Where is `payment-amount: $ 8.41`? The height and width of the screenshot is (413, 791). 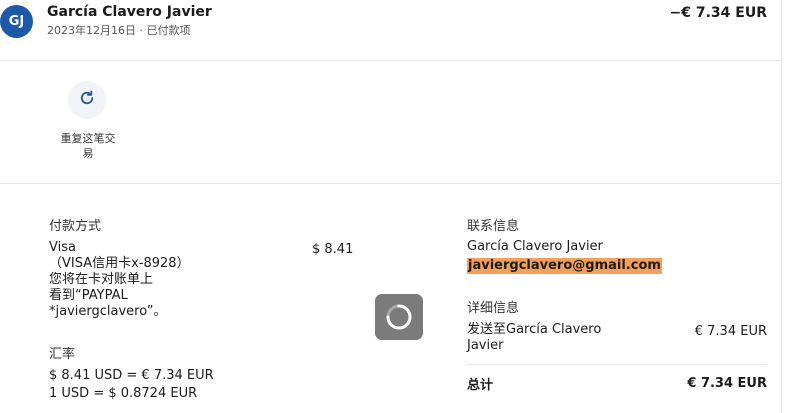 payment-amount: $ 8.41 is located at coordinates (333, 249).